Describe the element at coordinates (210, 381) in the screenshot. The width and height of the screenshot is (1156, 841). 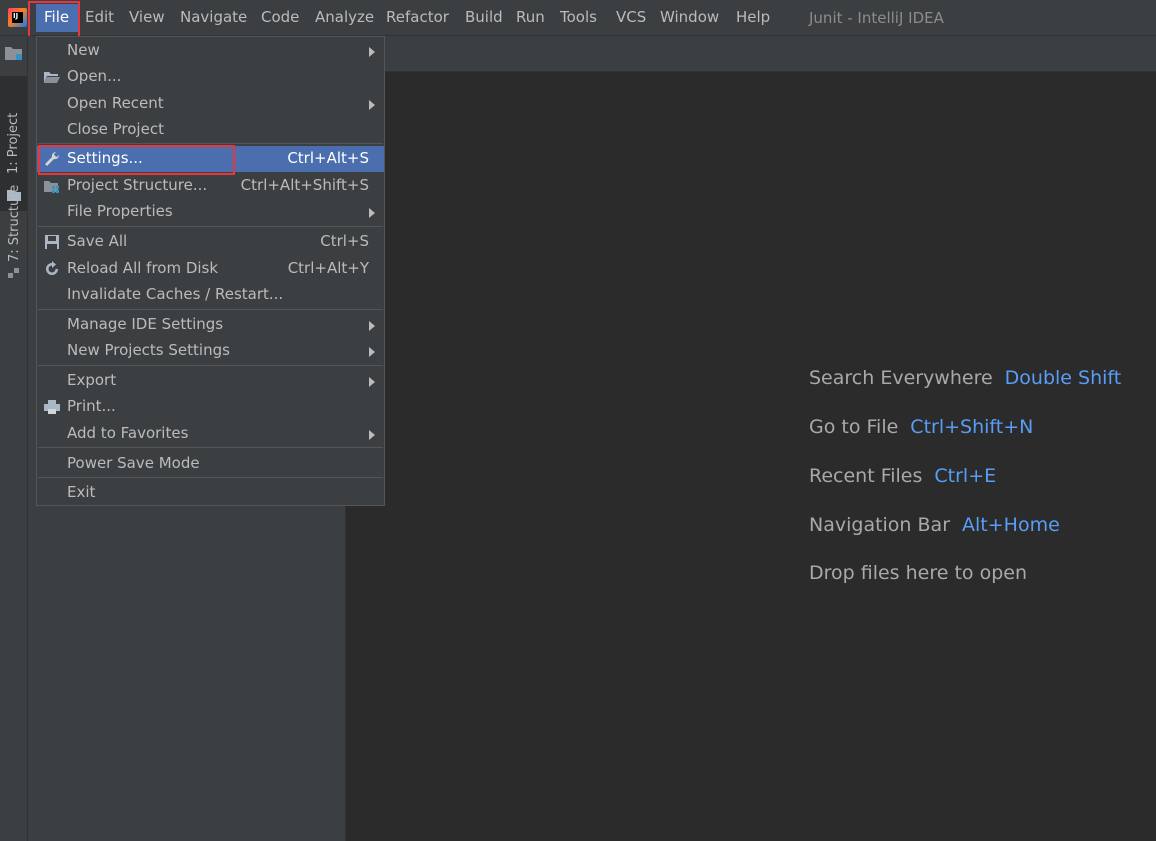
I see `menu-item-export: Export` at that location.